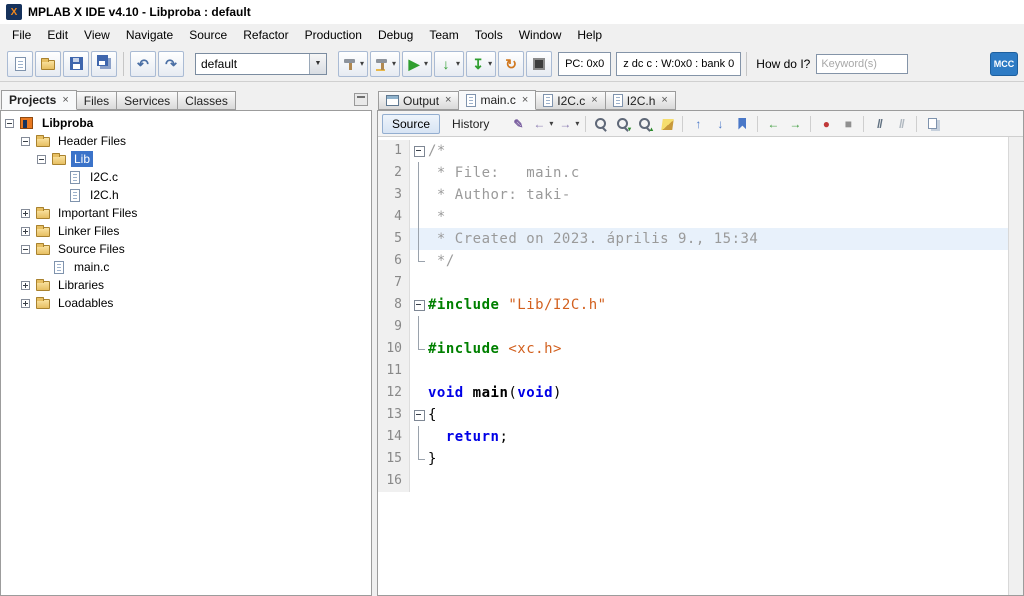 The width and height of the screenshot is (1024, 596). Describe the element at coordinates (394, 371) in the screenshot. I see `line-number: 11` at that location.